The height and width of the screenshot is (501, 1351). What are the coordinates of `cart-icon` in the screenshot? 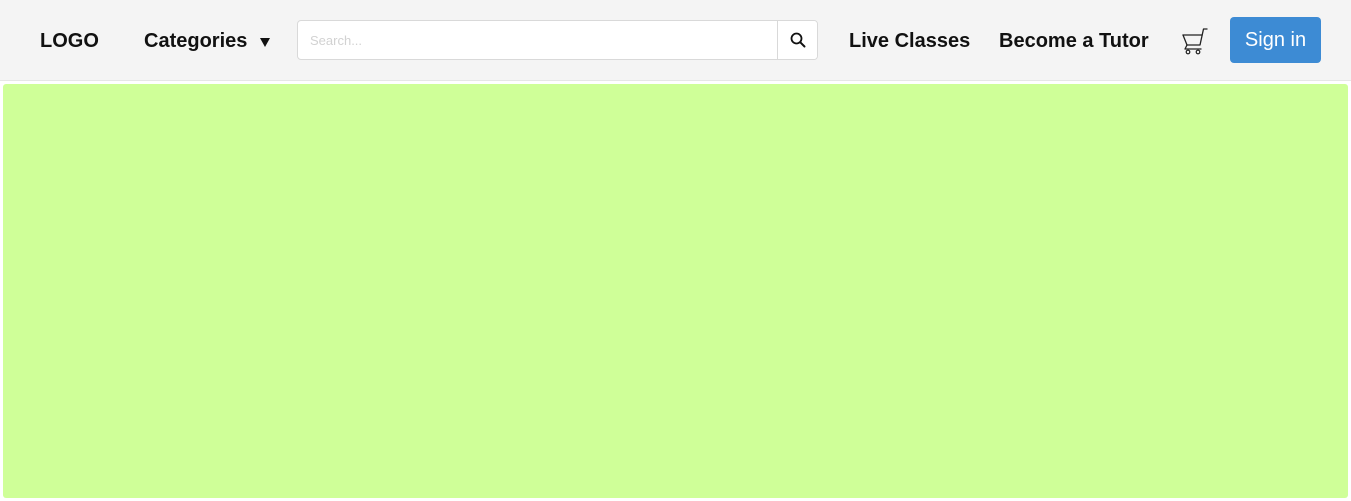 It's located at (1195, 41).